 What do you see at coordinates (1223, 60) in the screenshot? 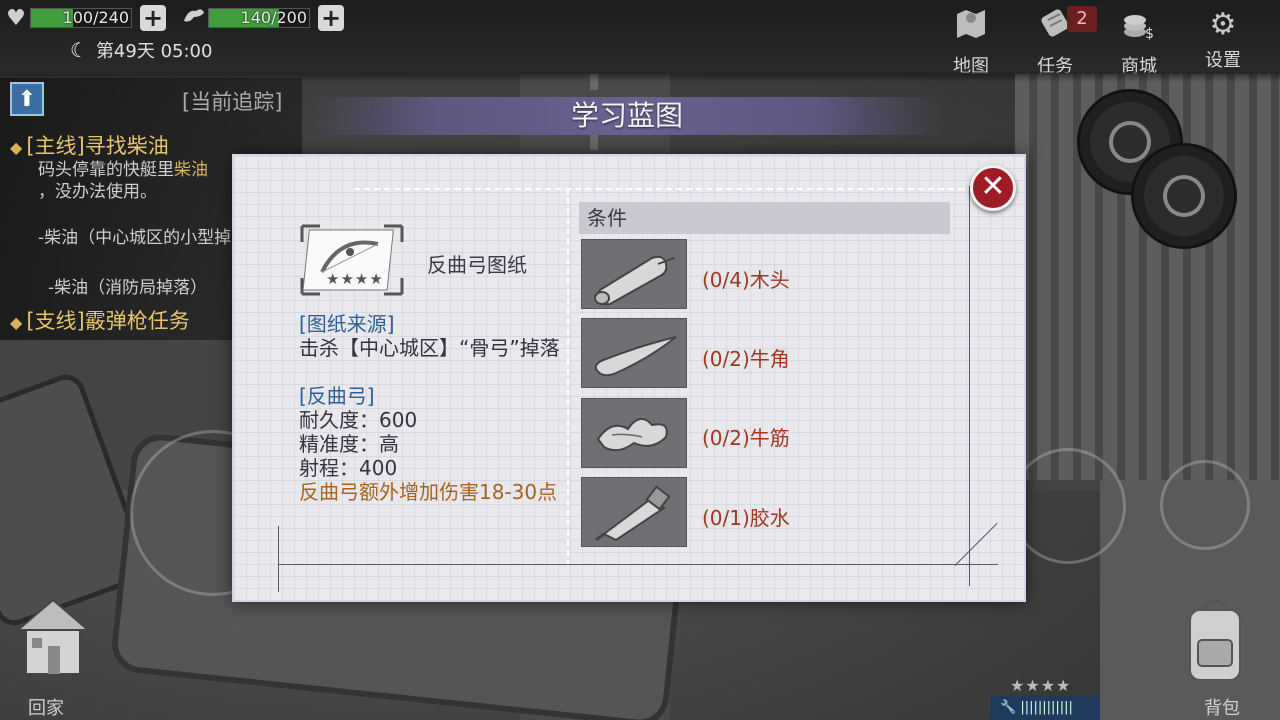
I see `nav-settings-label: 设置` at bounding box center [1223, 60].